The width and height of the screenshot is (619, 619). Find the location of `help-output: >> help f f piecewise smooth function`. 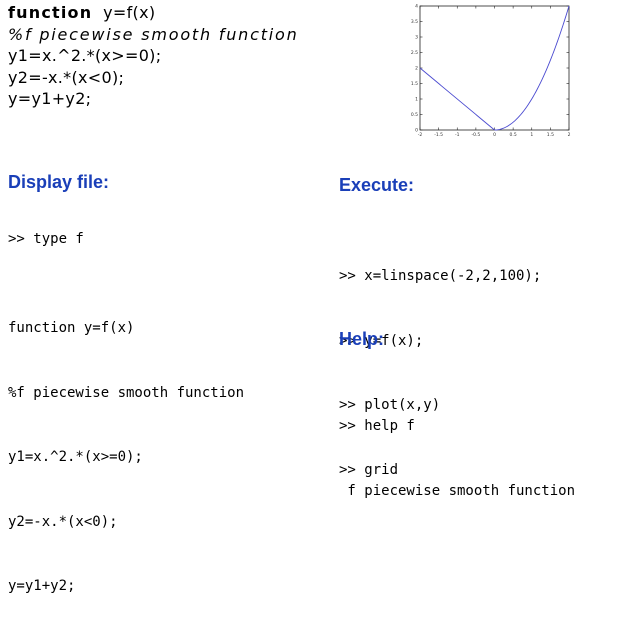

help-output: >> help f f piecewise smooth function is located at coordinates (457, 448).